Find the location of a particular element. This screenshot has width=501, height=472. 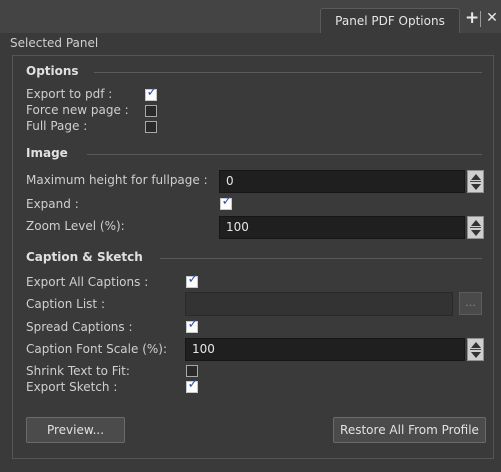

export-all-captions-checkbox: ✓ is located at coordinates (192, 280).